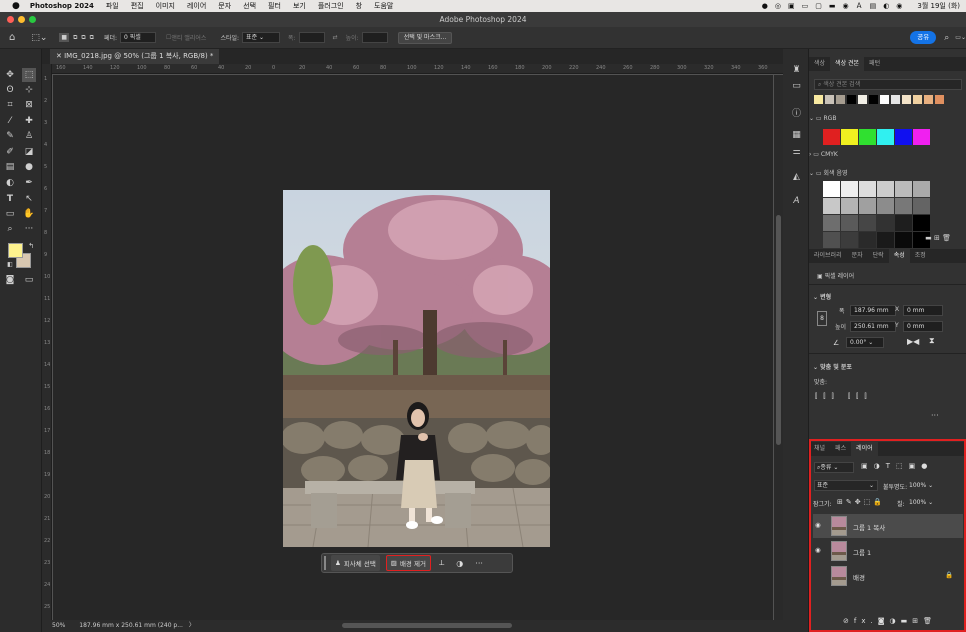 The image size is (966, 632). I want to click on share-button: 공유, so click(923, 37).